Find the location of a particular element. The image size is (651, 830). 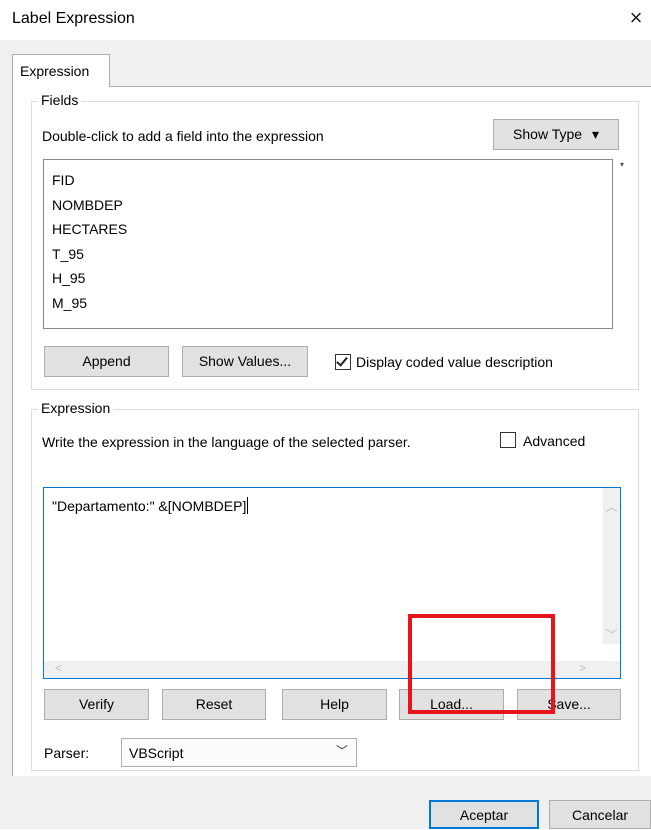

expression-group-label: Expression is located at coordinates (76, 408).